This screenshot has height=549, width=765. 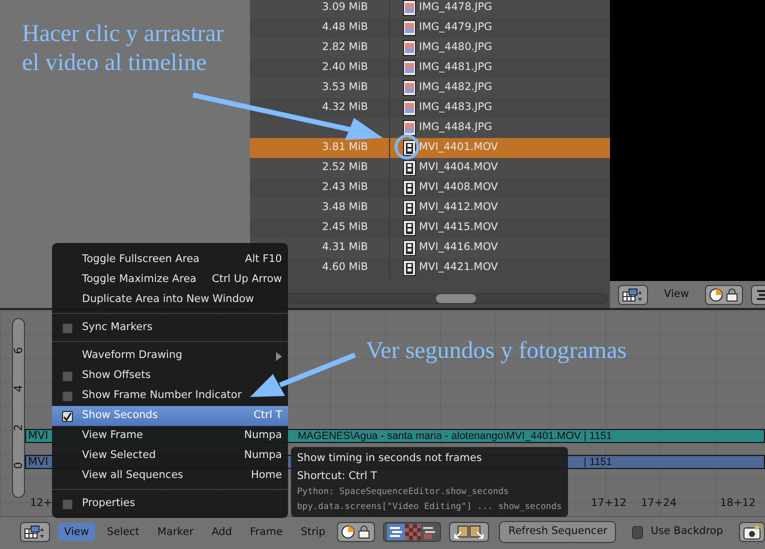 What do you see at coordinates (455, 68) in the screenshot?
I see `file-name: IMG_4481.JPG` at bounding box center [455, 68].